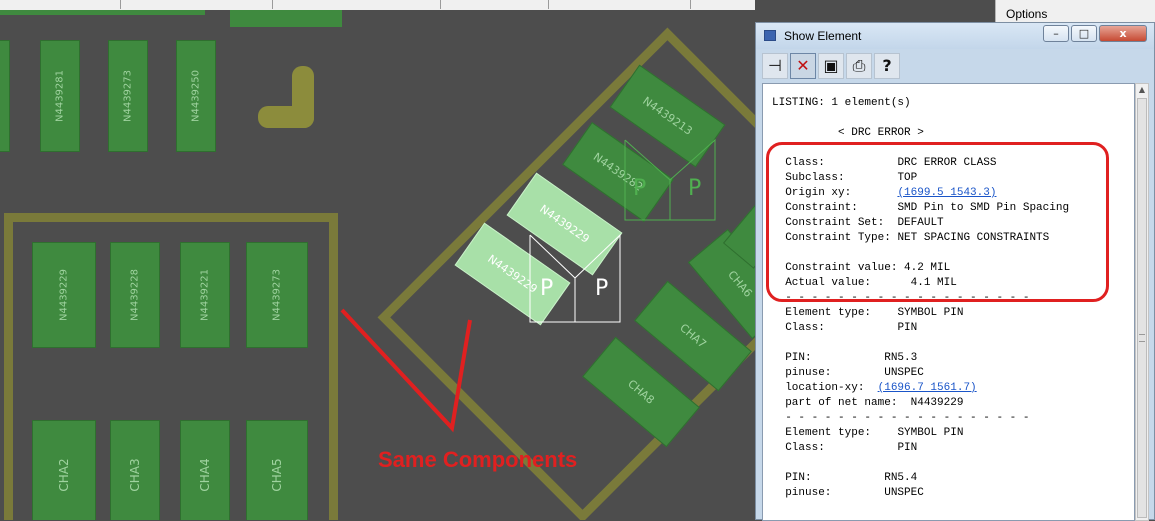  I want to click on scroll-up-icon: ▲, so click(1142, 91).